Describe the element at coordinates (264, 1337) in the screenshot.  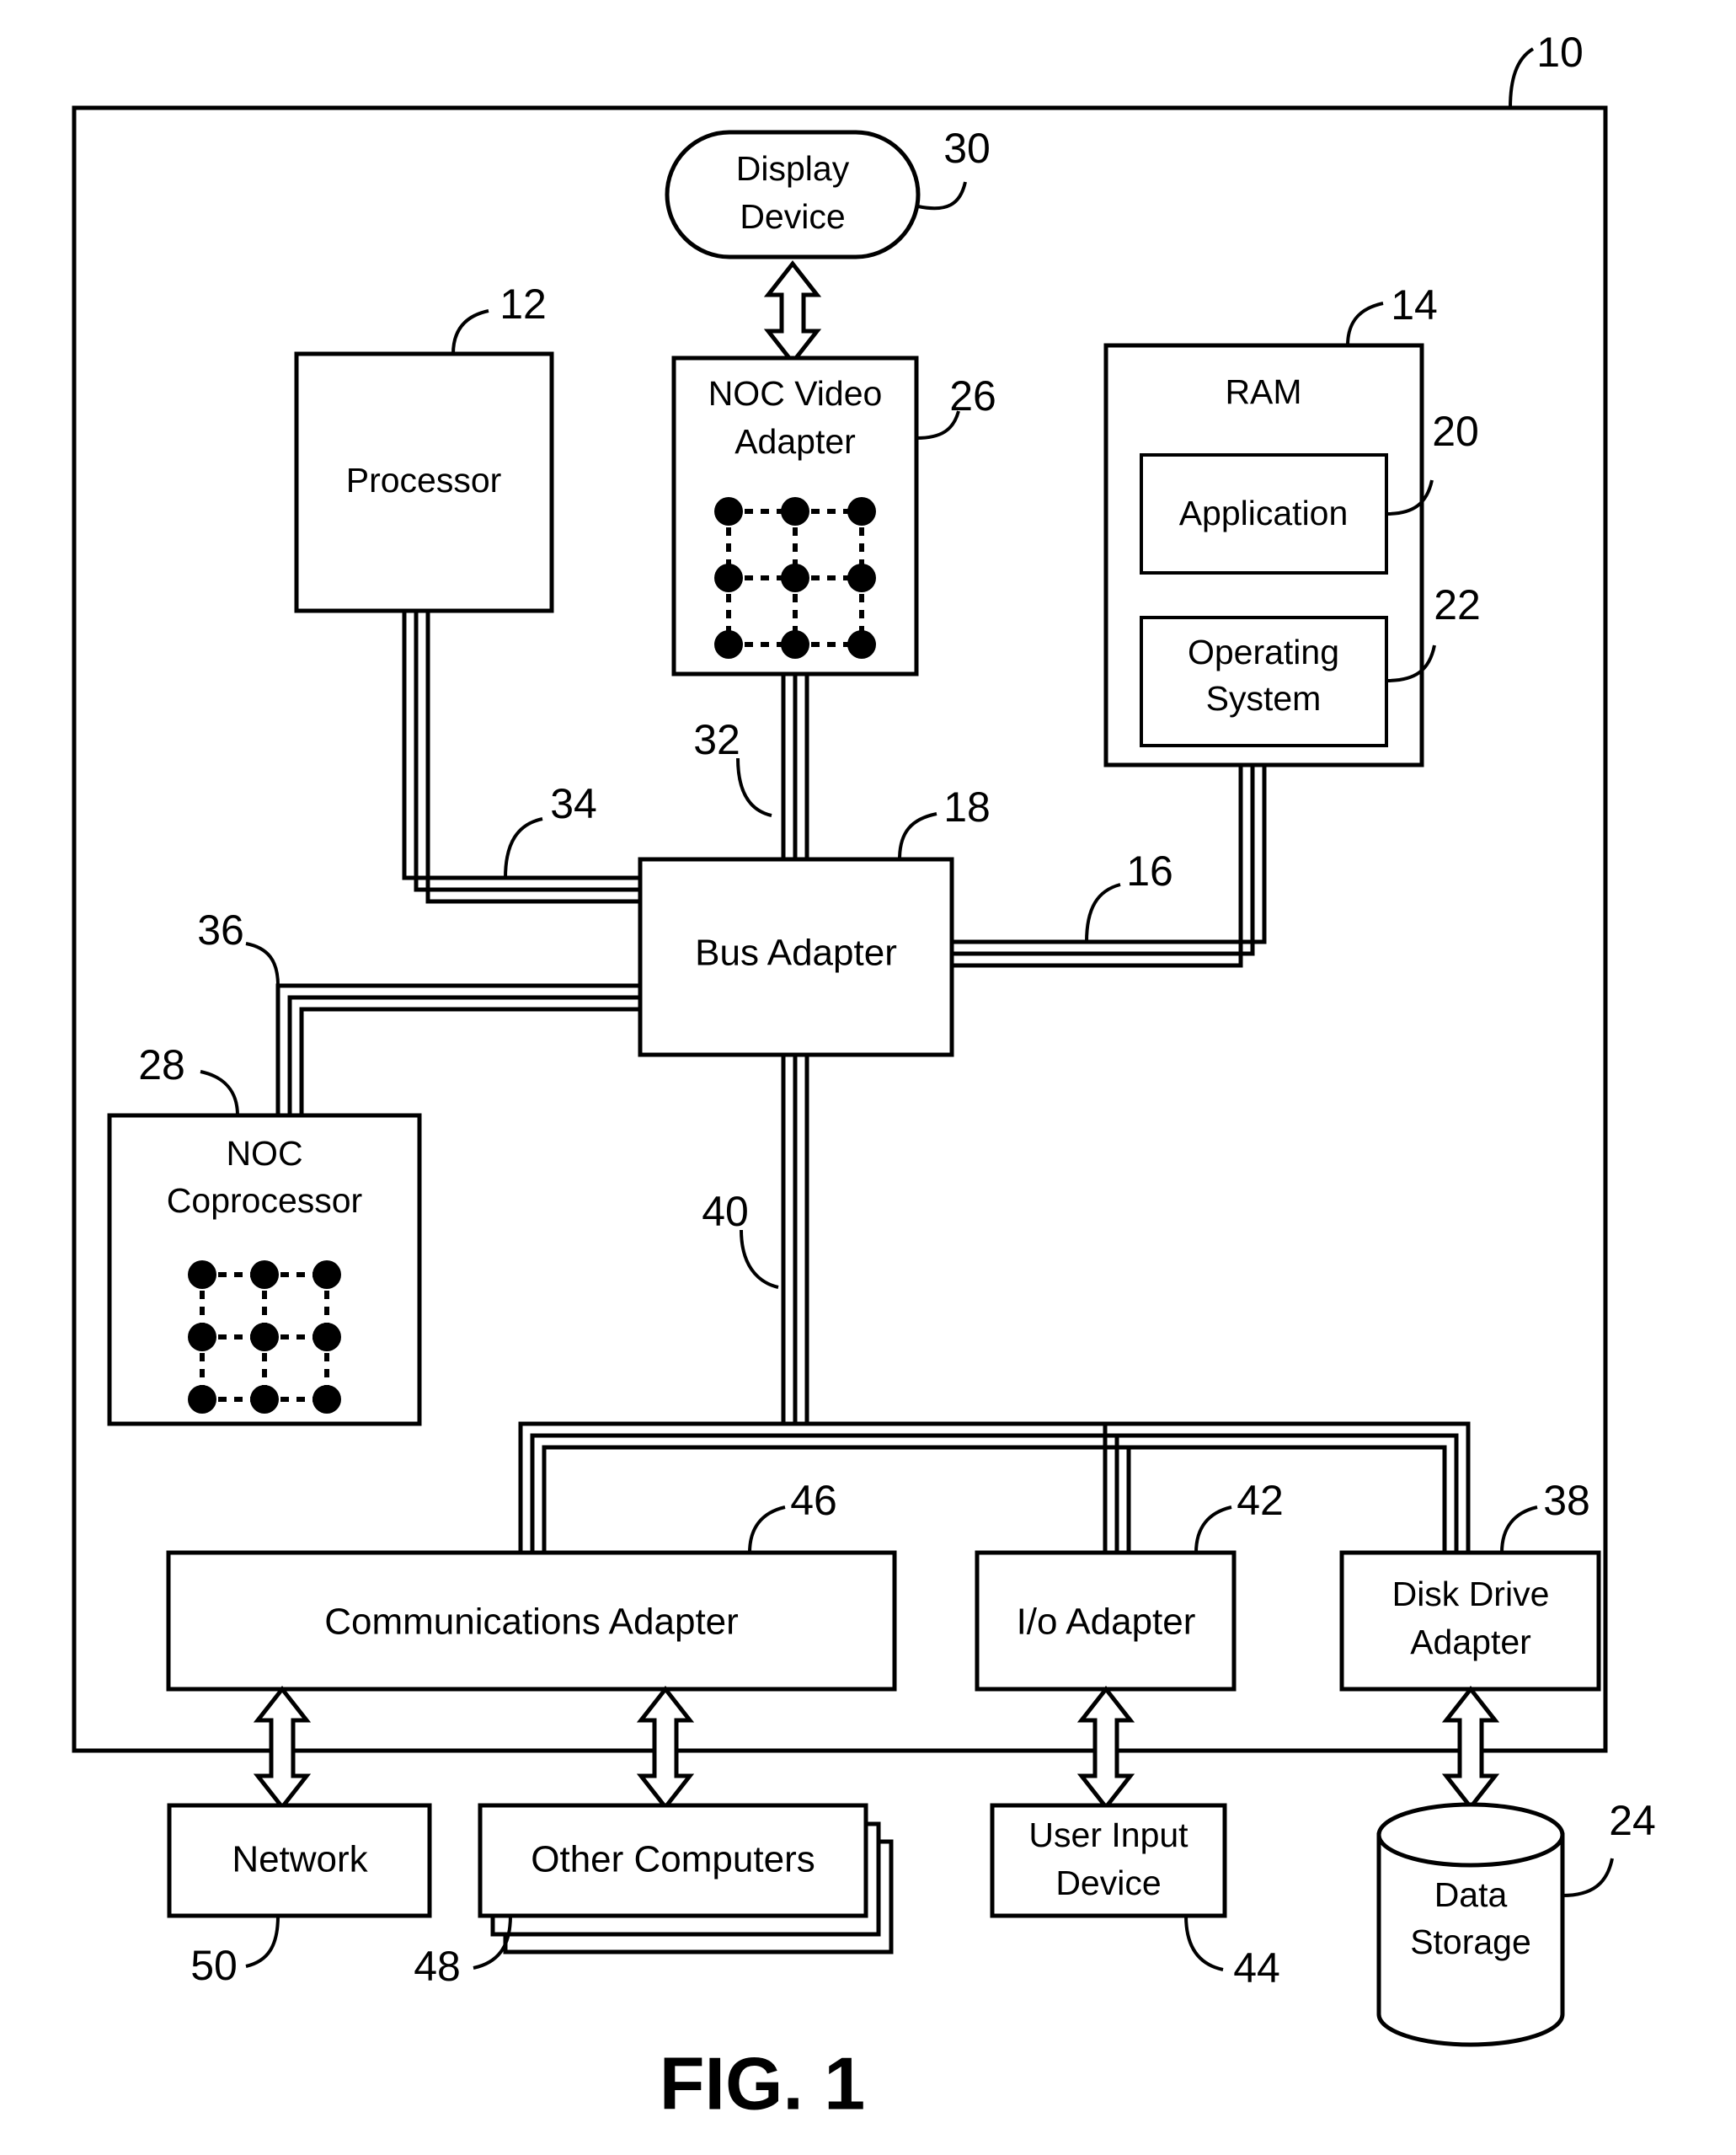
I see `noc-coprocessor-mesh-icon` at that location.